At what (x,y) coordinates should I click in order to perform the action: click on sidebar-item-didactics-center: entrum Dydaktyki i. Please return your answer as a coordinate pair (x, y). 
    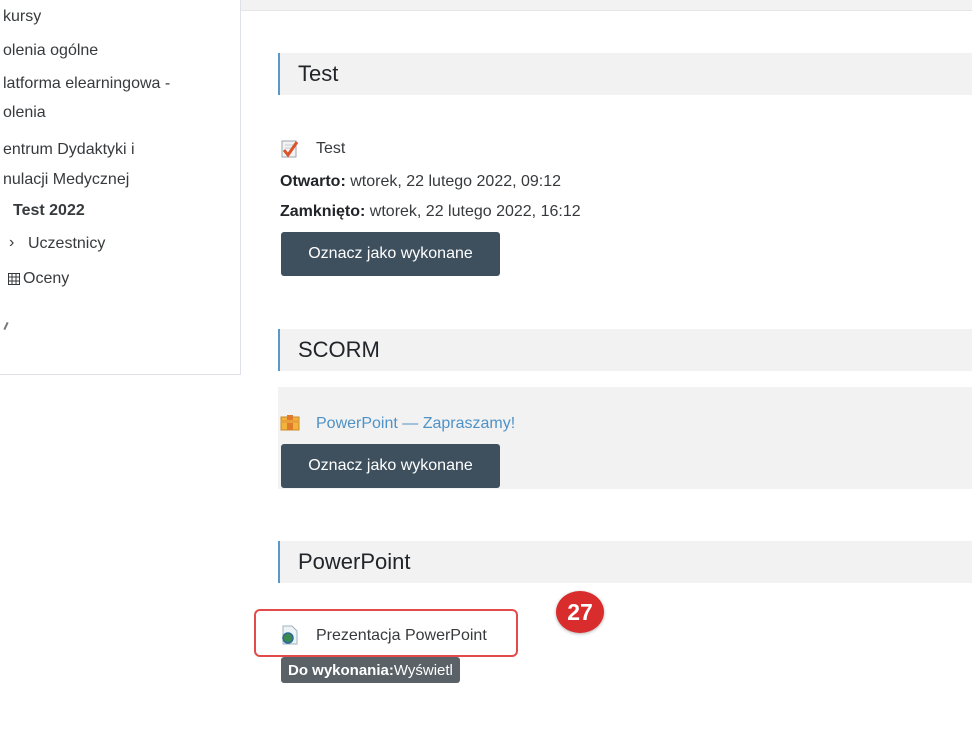
    Looking at the image, I should click on (69, 150).